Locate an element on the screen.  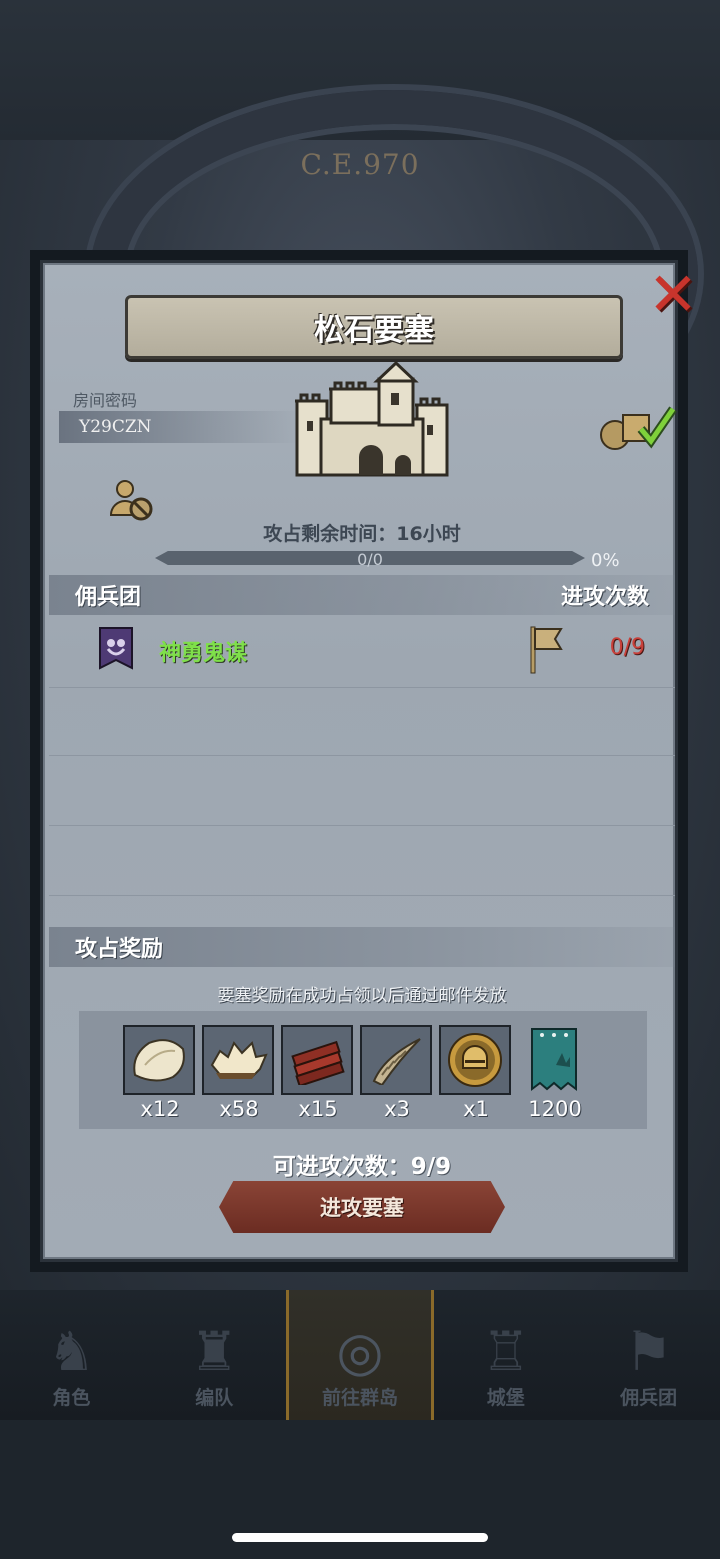
nav-item-character: ♞ 角色 is located at coordinates (71, 1355).